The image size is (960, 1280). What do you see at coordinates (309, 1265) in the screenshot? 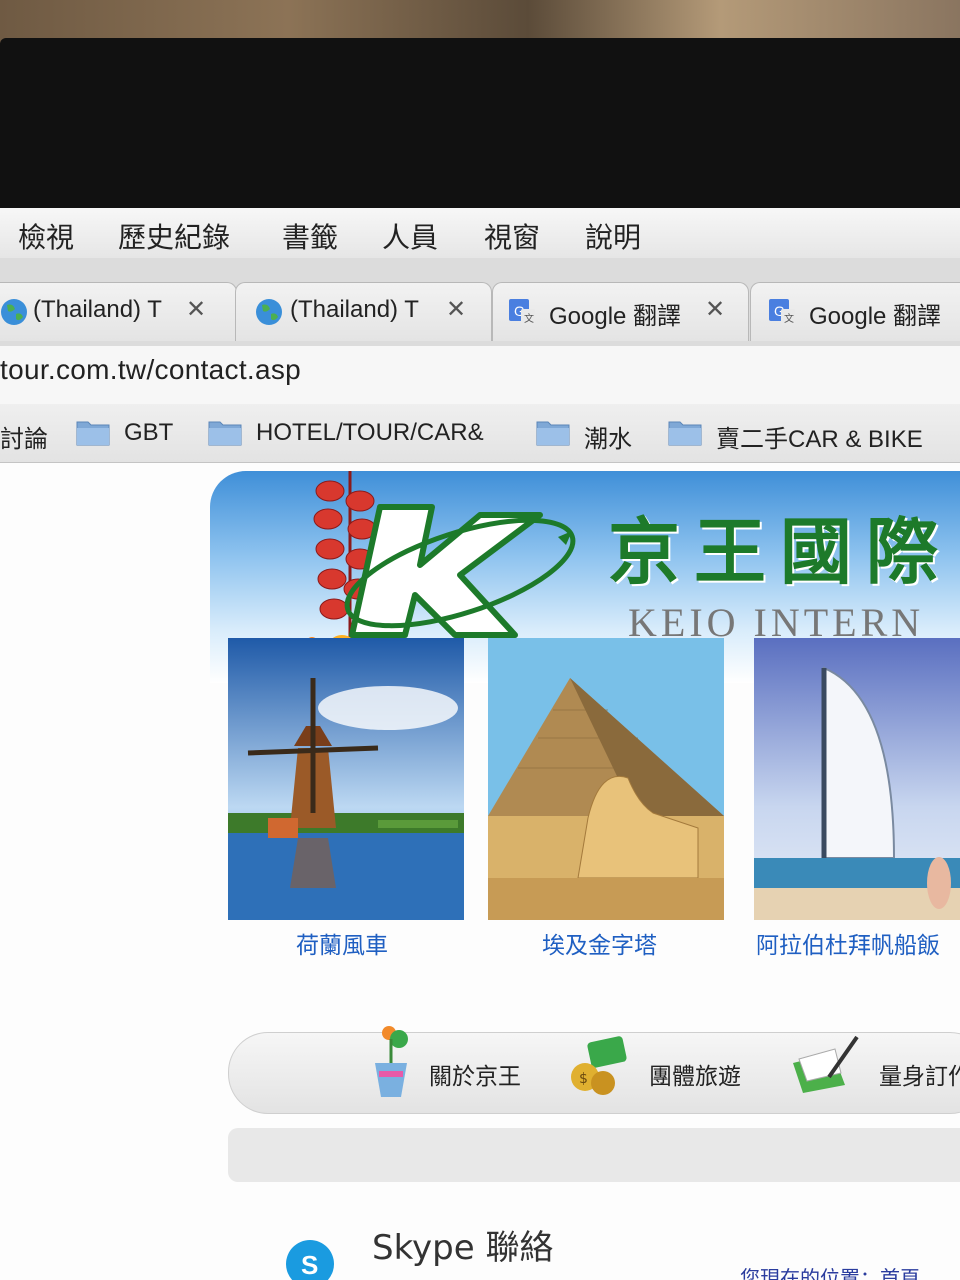
I see `svg-text: S` at bounding box center [309, 1265].